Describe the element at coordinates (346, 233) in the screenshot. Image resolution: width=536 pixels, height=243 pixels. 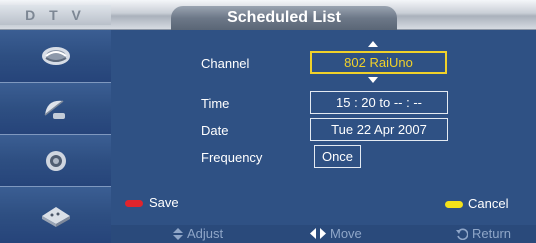
I see `move-hint-label: Move` at that location.